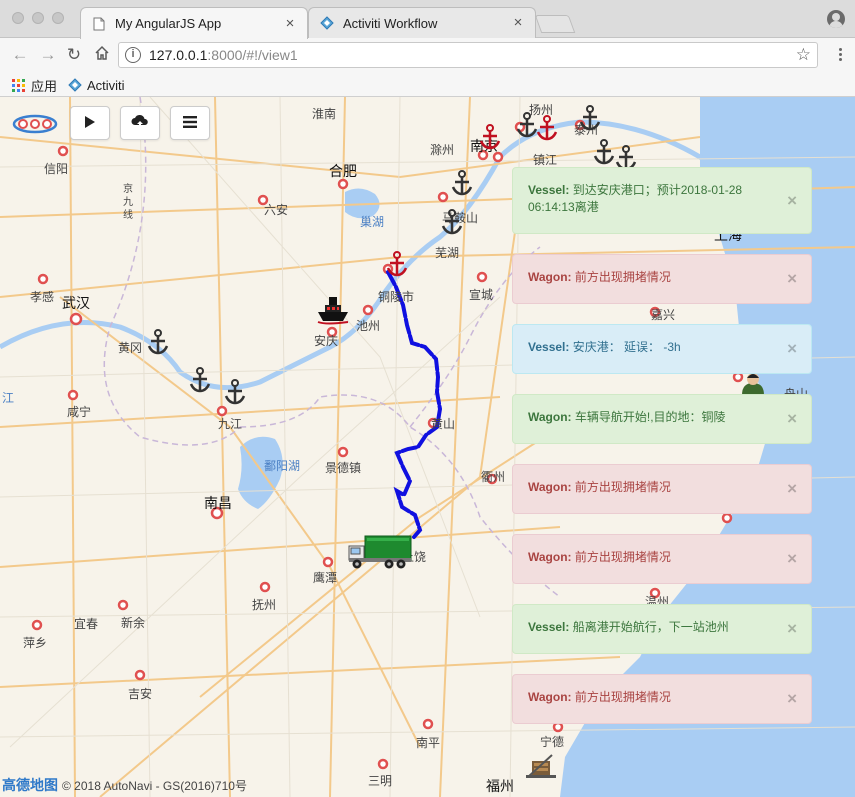  I want to click on browser-menu-icon, so click(840, 55).